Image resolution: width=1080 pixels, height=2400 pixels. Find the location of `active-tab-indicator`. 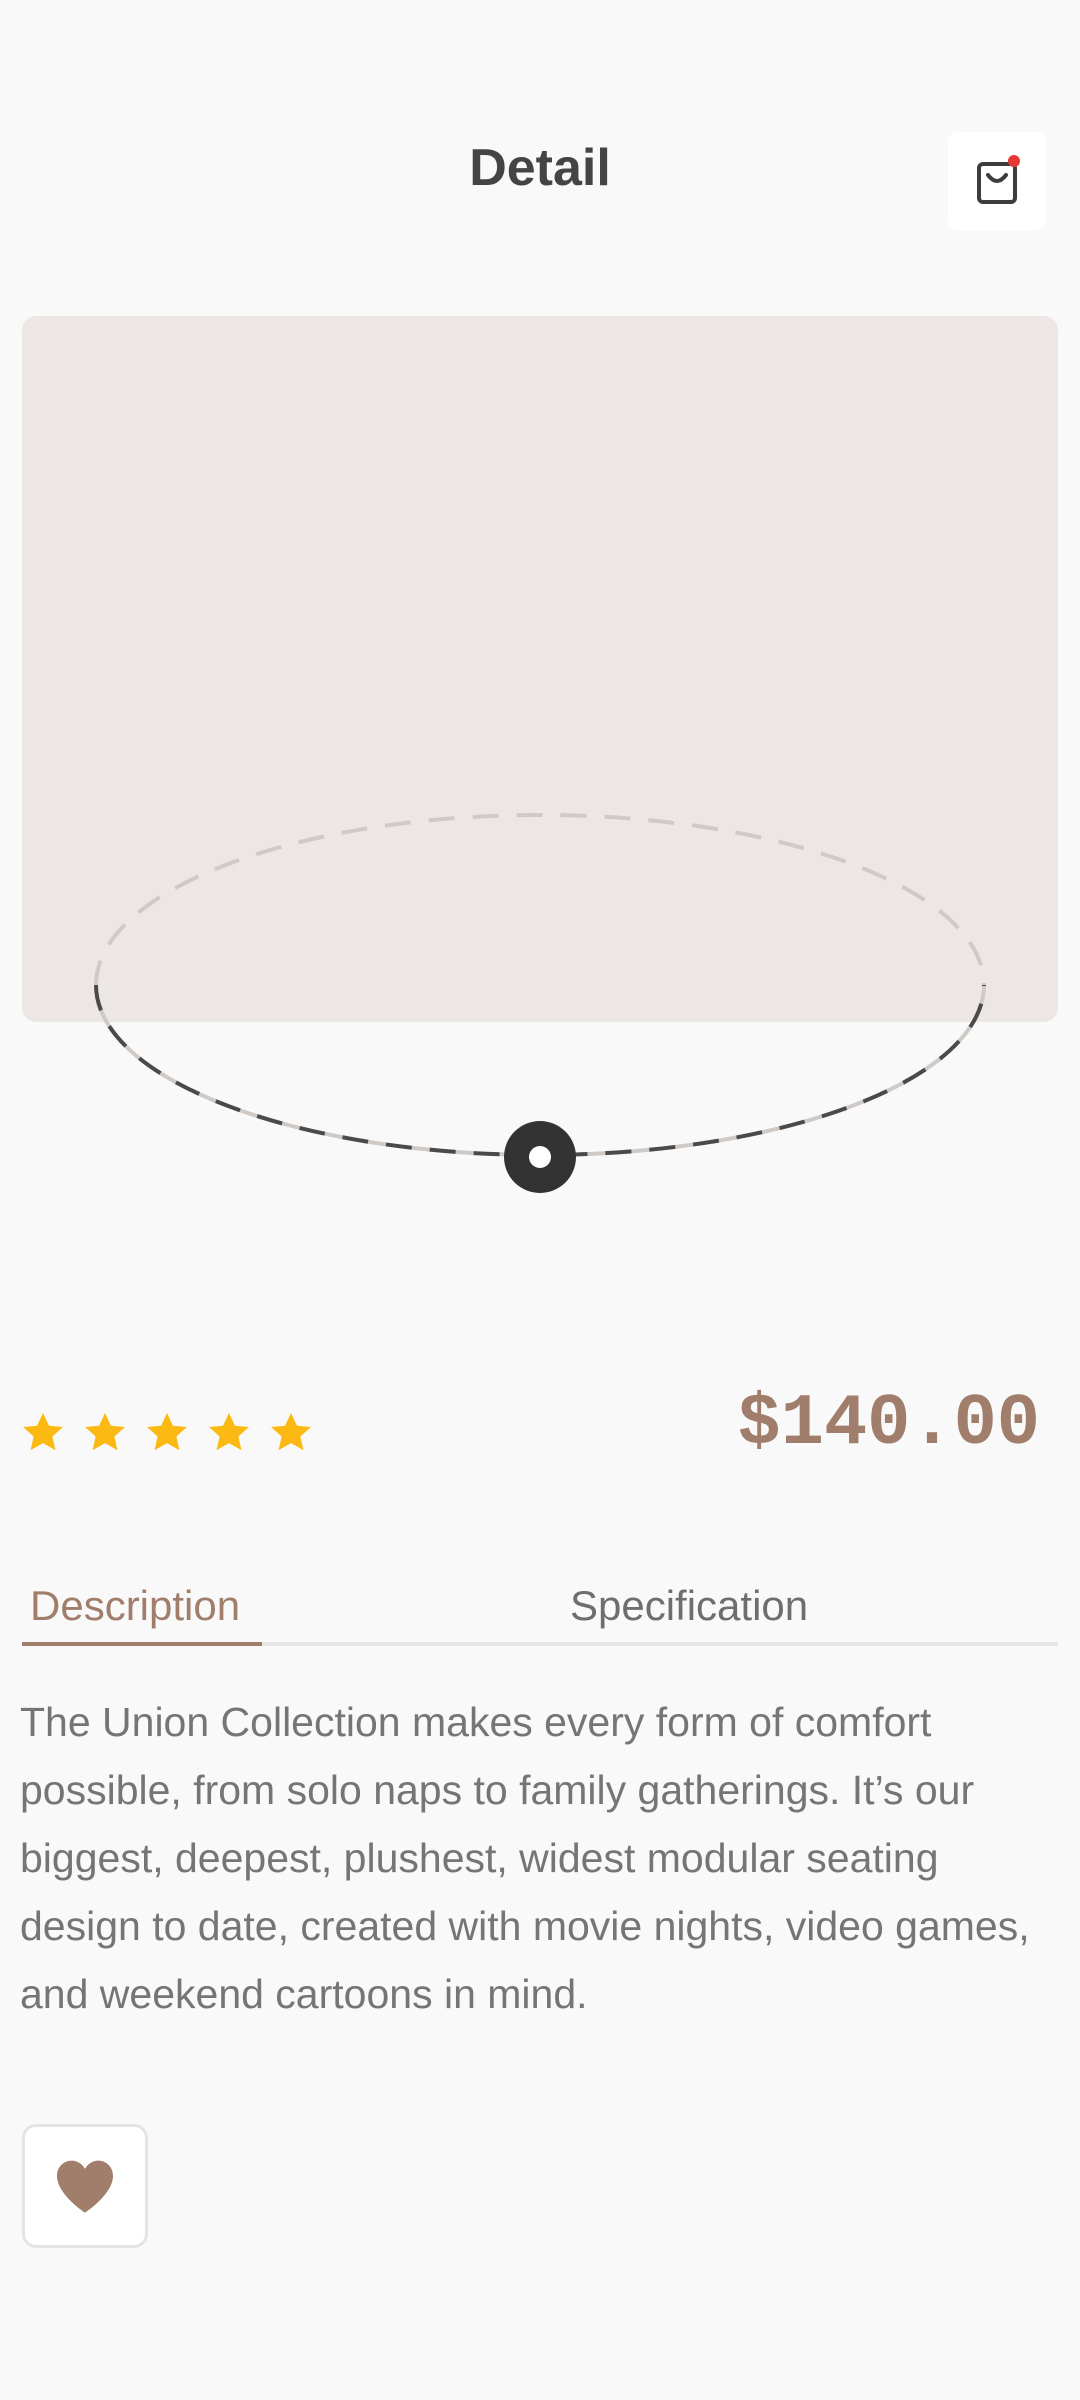

active-tab-indicator is located at coordinates (142, 1644).